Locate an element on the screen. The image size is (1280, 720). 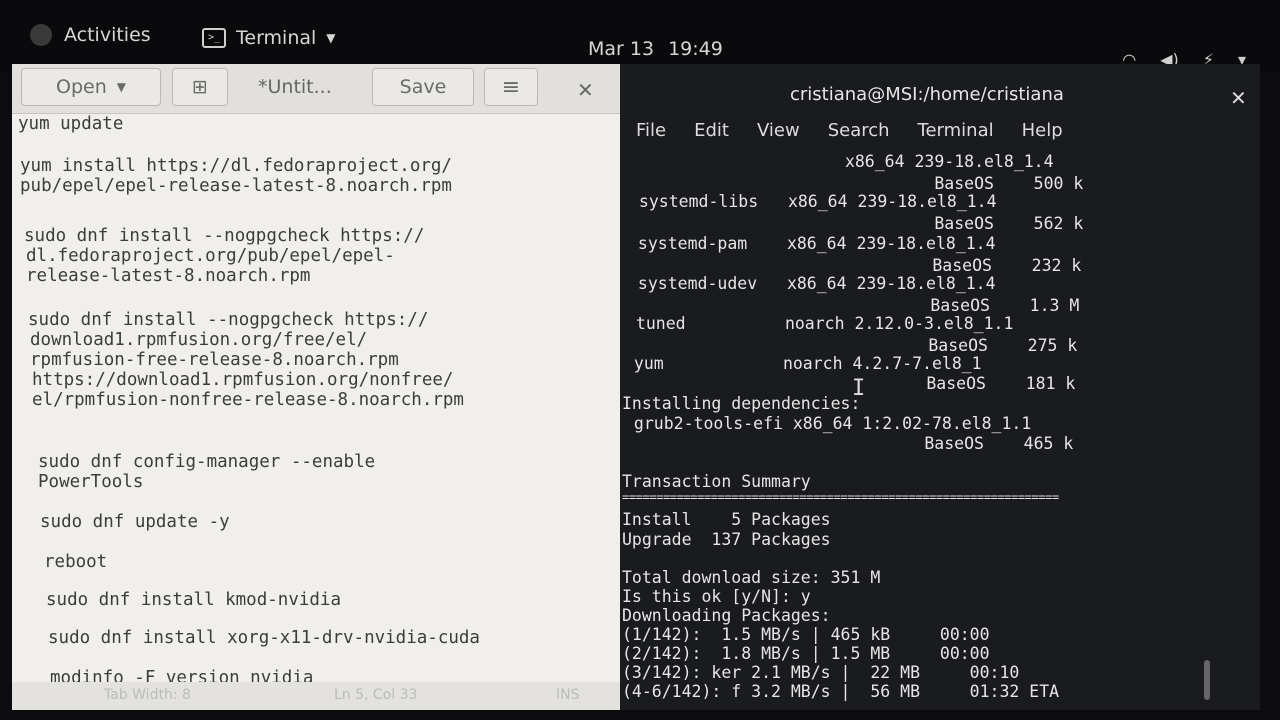
clock-time: 19:49 is located at coordinates (695, 49).